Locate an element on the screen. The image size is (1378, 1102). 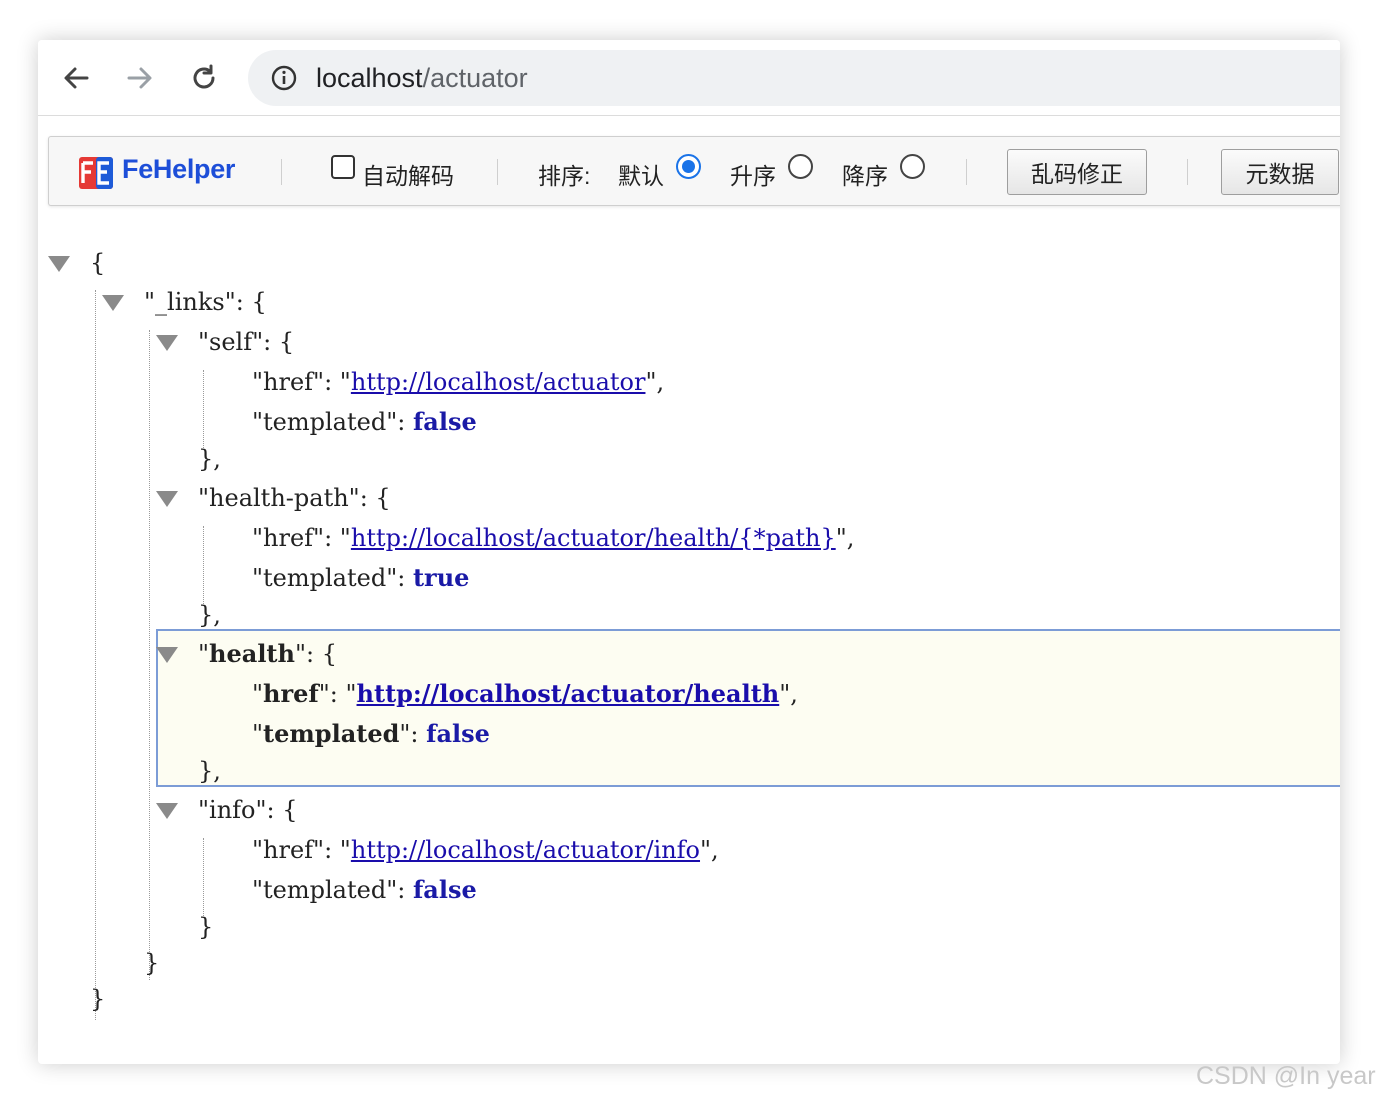
reload-button is located at coordinates (204, 78).